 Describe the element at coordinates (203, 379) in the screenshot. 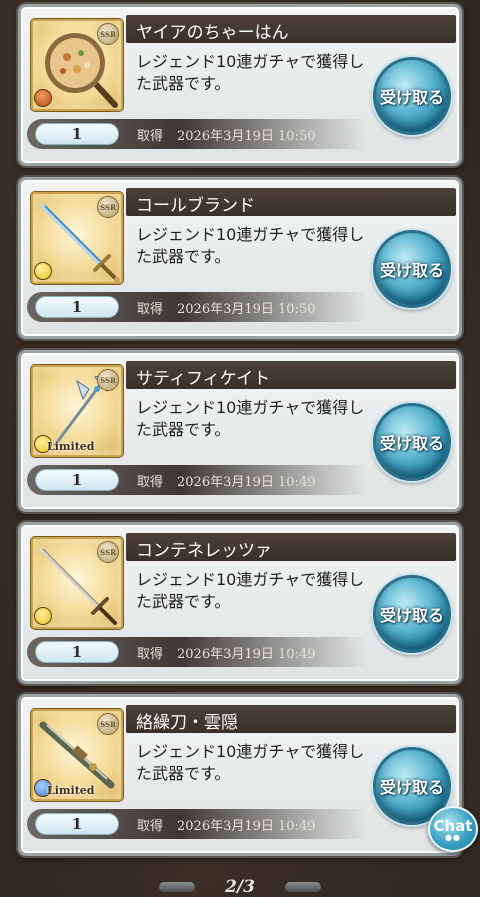

I see `item-name: サティフィケイト` at that location.